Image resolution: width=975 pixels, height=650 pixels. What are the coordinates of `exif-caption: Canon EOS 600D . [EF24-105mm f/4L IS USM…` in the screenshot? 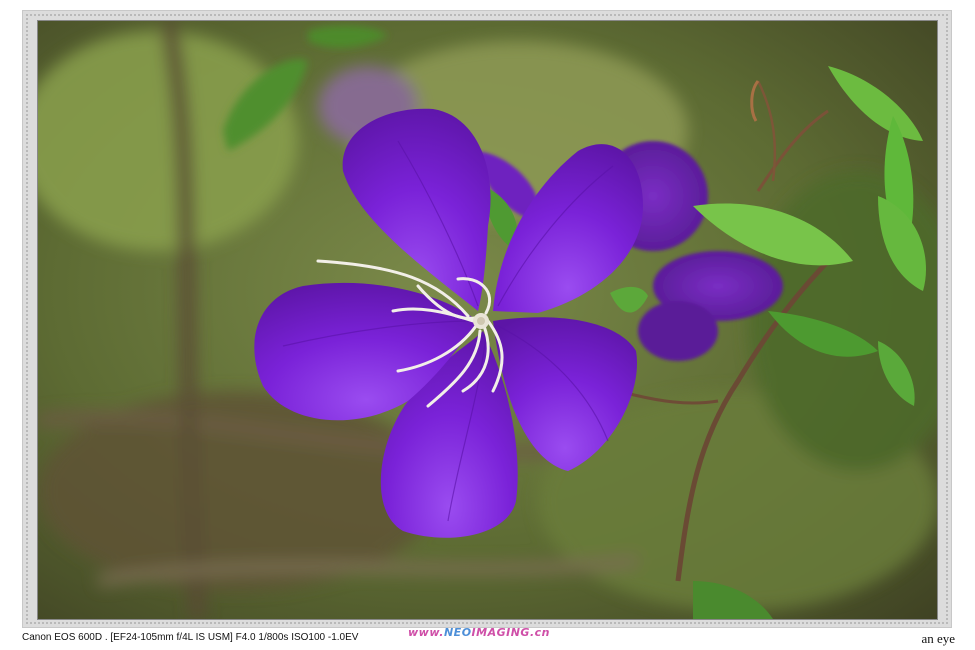 It's located at (190, 637).